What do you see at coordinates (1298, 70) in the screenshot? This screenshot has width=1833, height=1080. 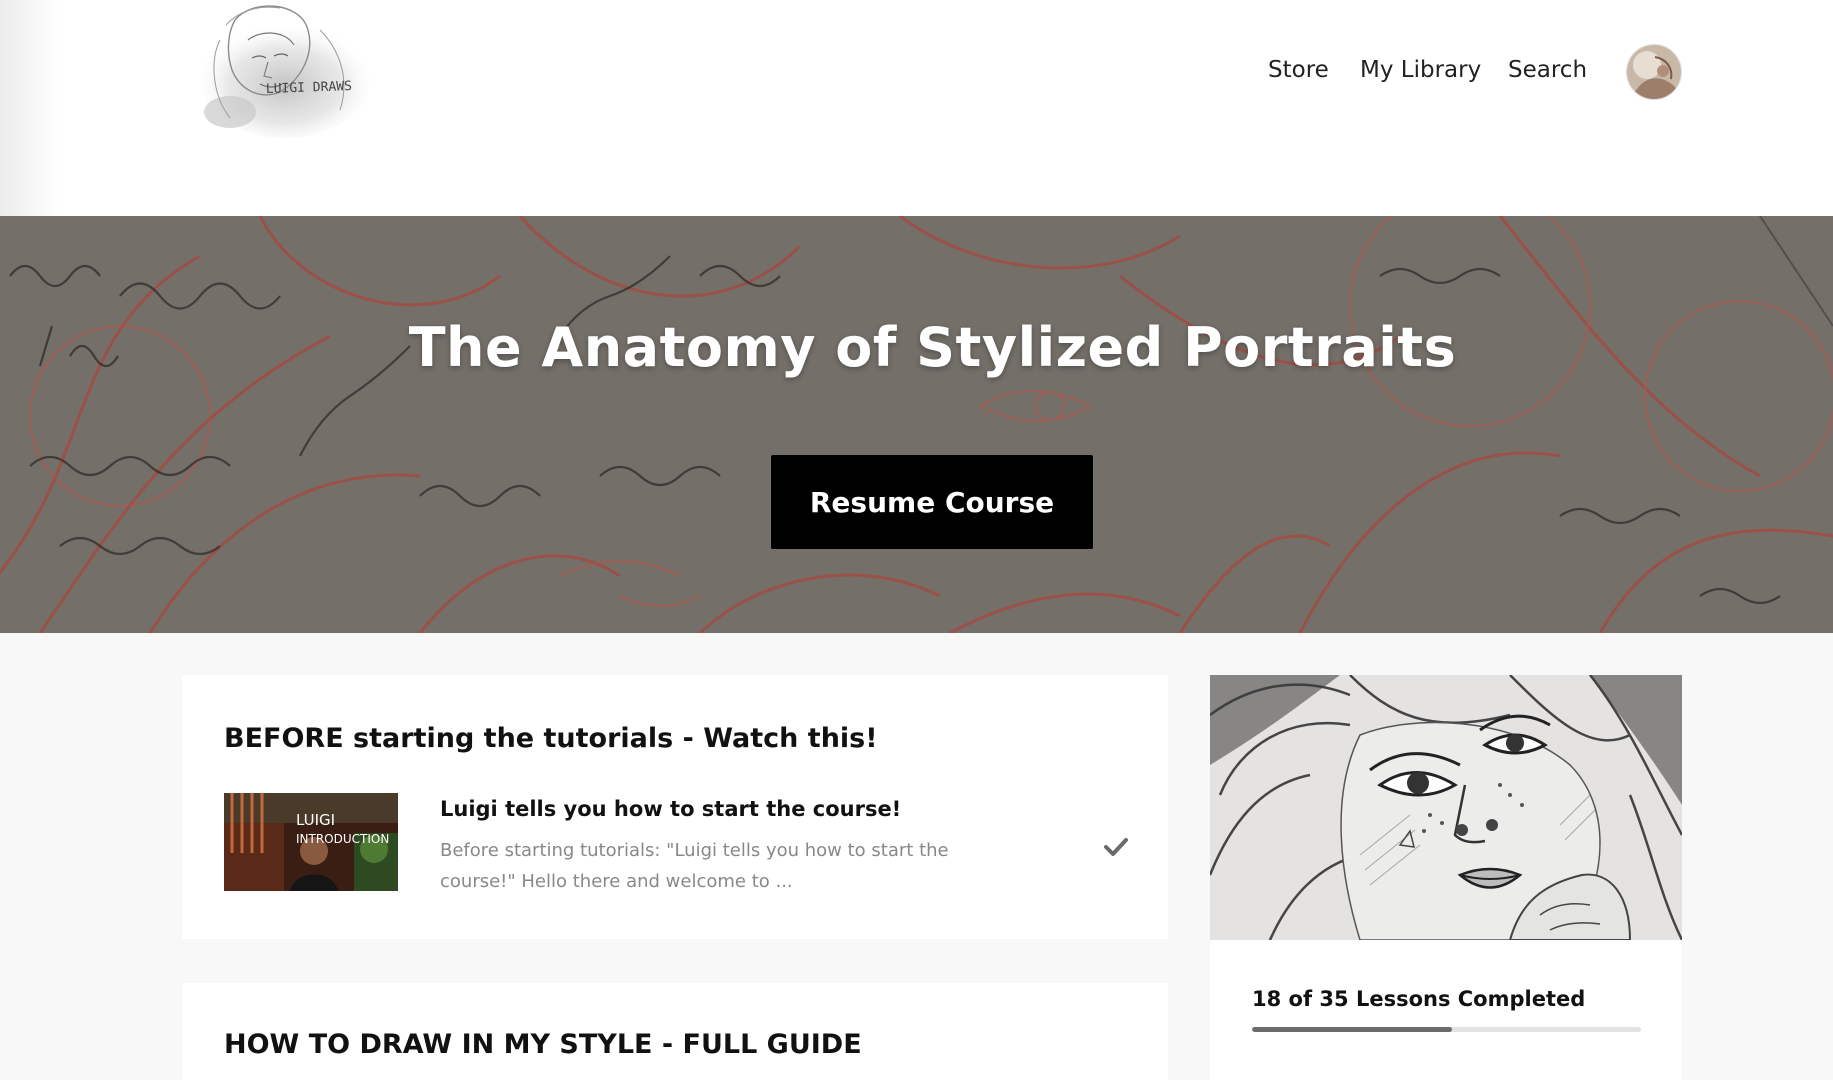 I see `nav-store-link: Store` at bounding box center [1298, 70].